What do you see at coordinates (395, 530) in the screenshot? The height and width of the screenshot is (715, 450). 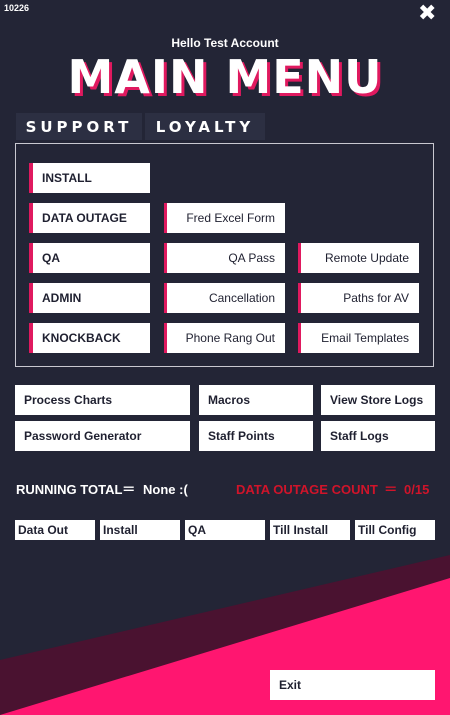 I see `till-config-button: Till Config` at bounding box center [395, 530].